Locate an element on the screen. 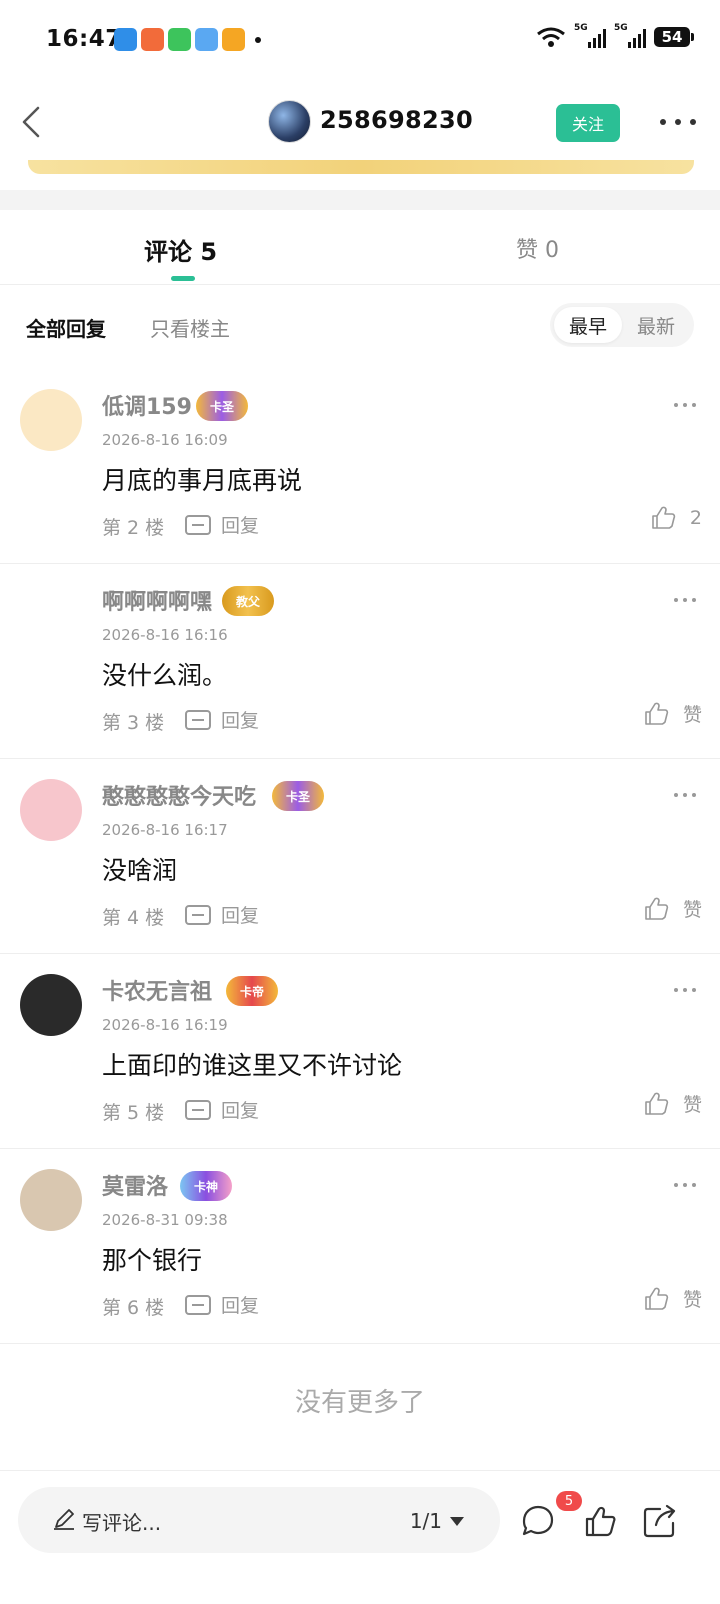 The image size is (720, 1604). comment-author: 啊啊啊啊嘿 is located at coordinates (157, 600).